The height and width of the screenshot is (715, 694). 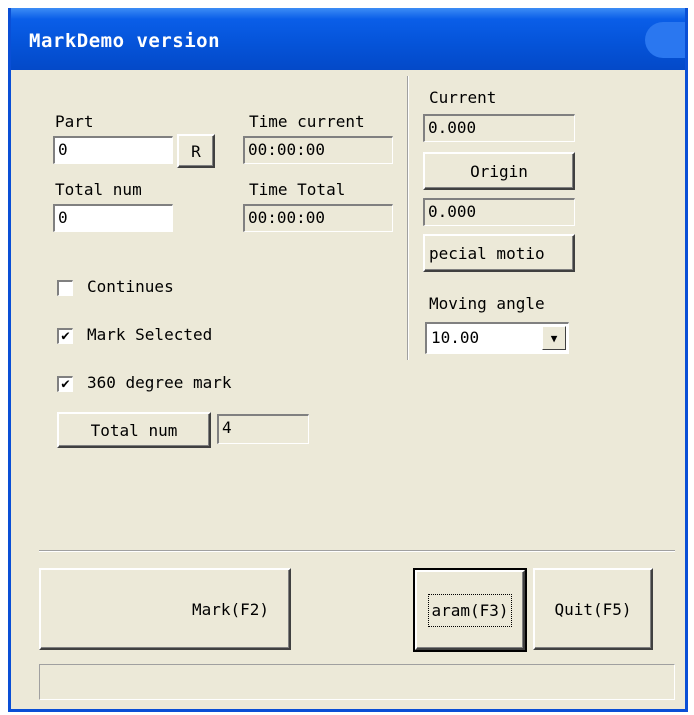 I want to click on status-bar, so click(x=357, y=682).